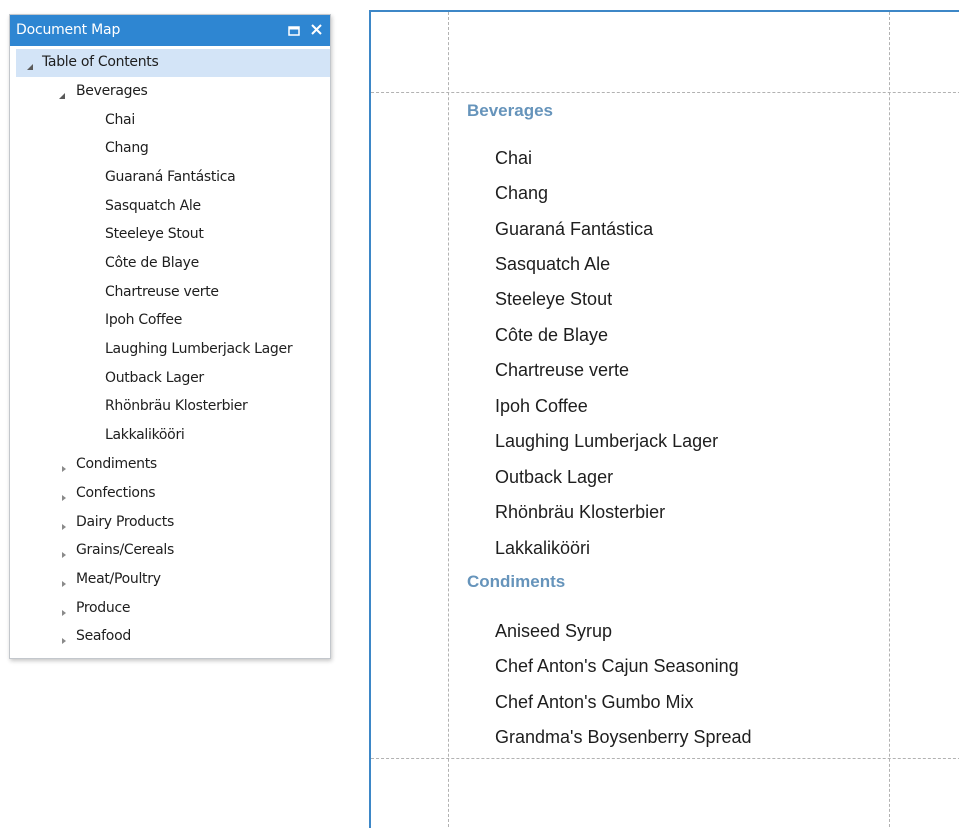 The width and height of the screenshot is (959, 828). I want to click on tree-item-label: Steeleye Stout, so click(154, 234).